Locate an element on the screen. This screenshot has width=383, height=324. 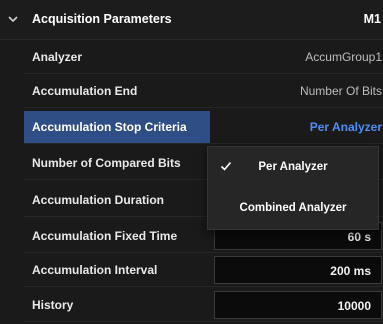
accumulation-fixed-time-label: Accumulation Fixed Time is located at coordinates (105, 236).